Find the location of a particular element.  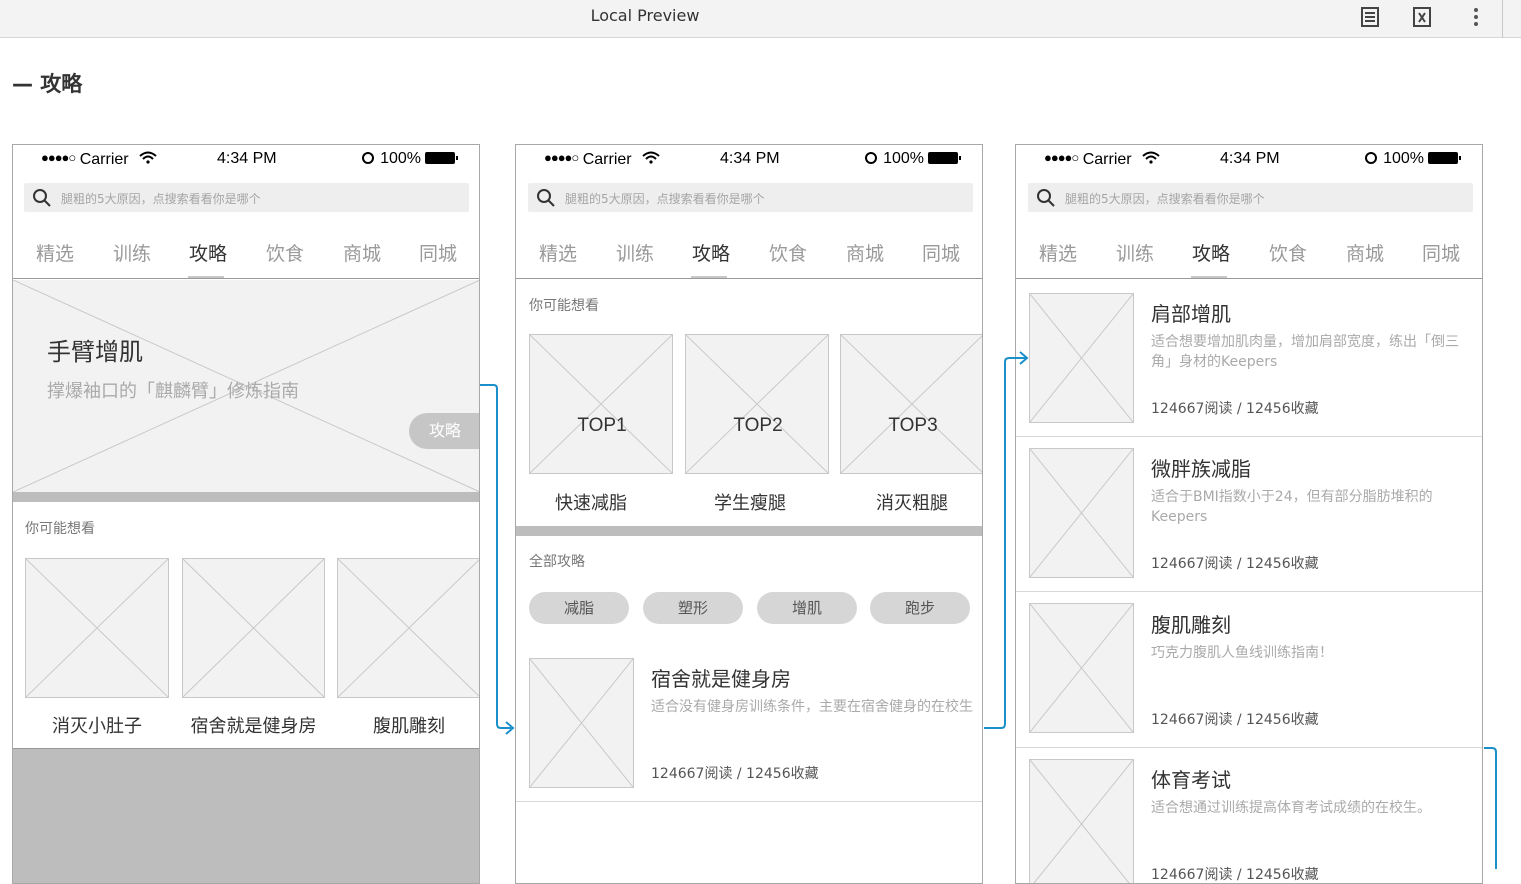

chip-paobu: 跑步 is located at coordinates (920, 608).